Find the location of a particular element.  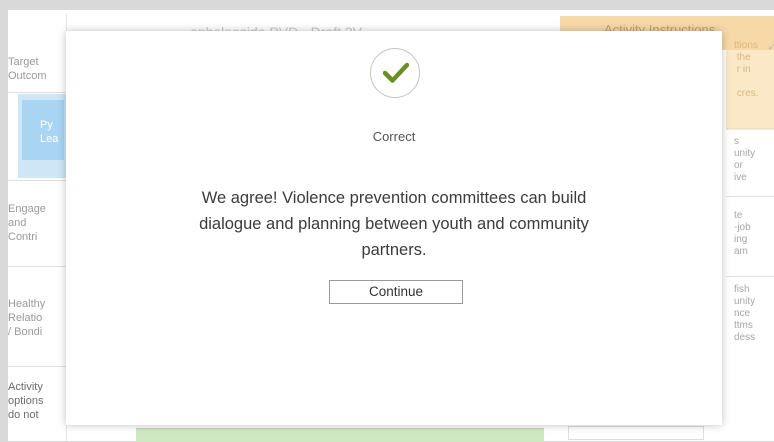

bg-green-bar is located at coordinates (340, 435).